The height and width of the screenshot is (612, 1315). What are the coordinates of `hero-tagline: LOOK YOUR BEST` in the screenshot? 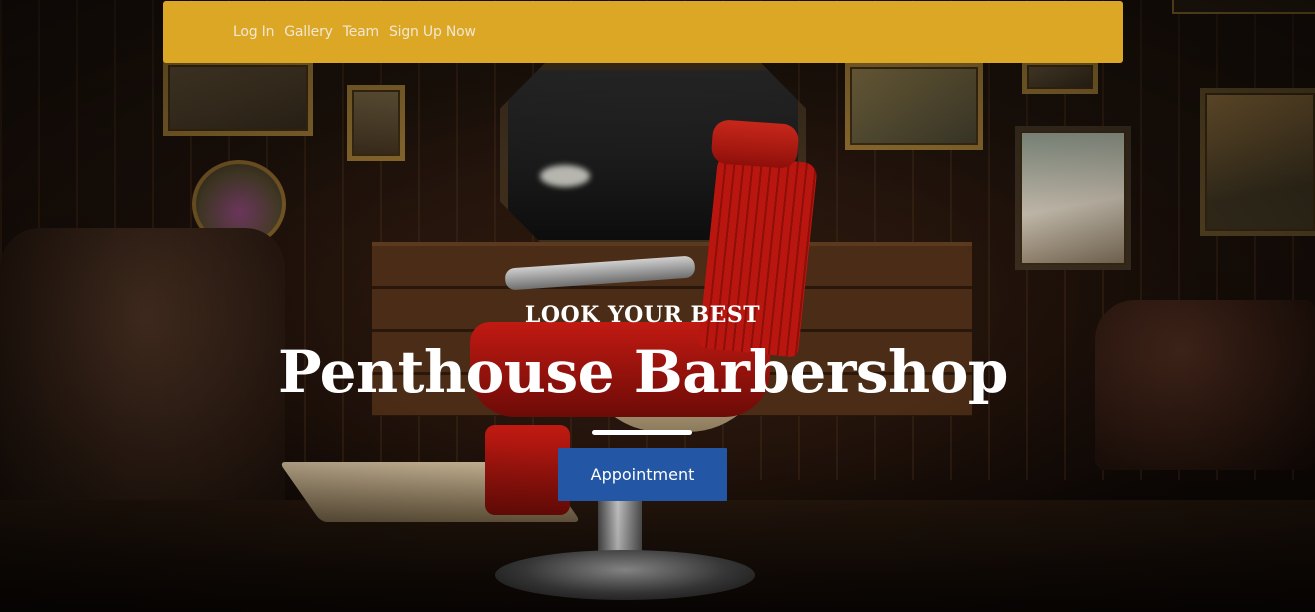 It's located at (642, 315).